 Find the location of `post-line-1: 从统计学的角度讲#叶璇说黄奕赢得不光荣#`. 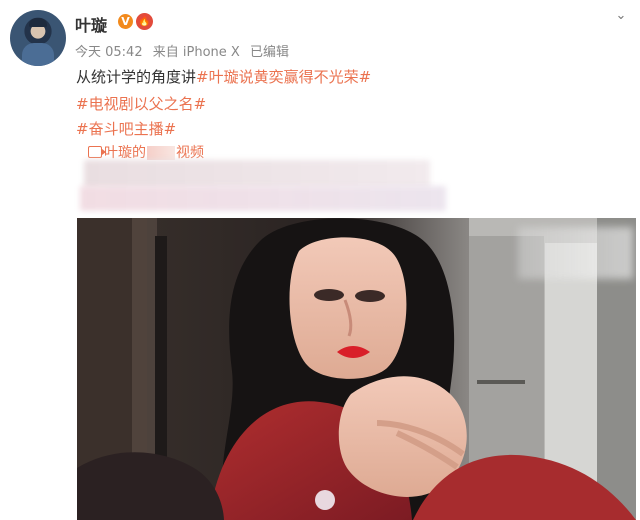

post-line-1: 从统计学的角度讲#叶璇说黄奕赢得不光荣# is located at coordinates (223, 76).